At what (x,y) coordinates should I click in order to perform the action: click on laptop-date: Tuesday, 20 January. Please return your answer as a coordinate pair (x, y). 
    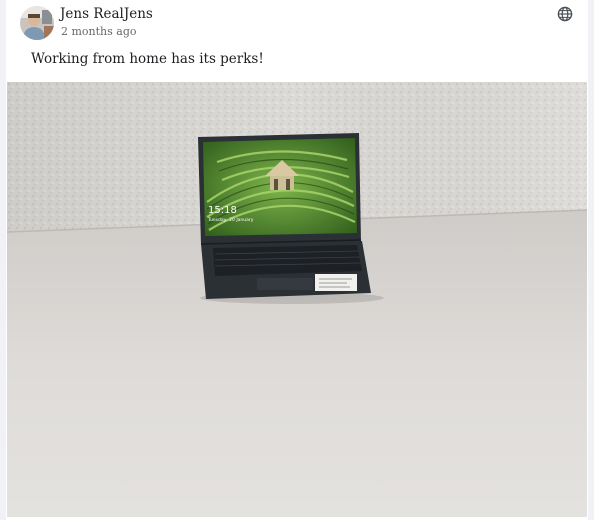
    Looking at the image, I should click on (230, 220).